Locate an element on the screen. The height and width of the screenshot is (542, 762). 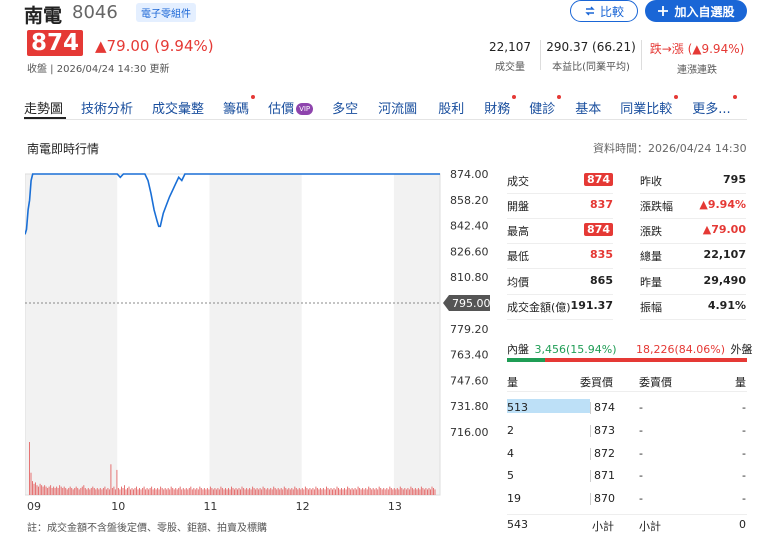
tab-label: 基本 is located at coordinates (588, 109).